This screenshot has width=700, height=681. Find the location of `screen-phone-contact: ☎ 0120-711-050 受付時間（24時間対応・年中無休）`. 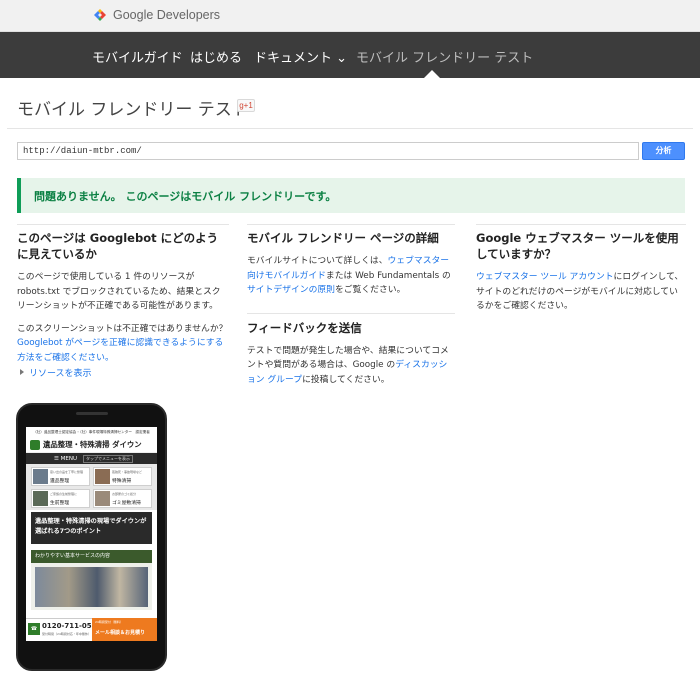

screen-phone-contact: ☎ 0120-711-050 受付時間（24時間対応・年中無休） is located at coordinates (61, 629).